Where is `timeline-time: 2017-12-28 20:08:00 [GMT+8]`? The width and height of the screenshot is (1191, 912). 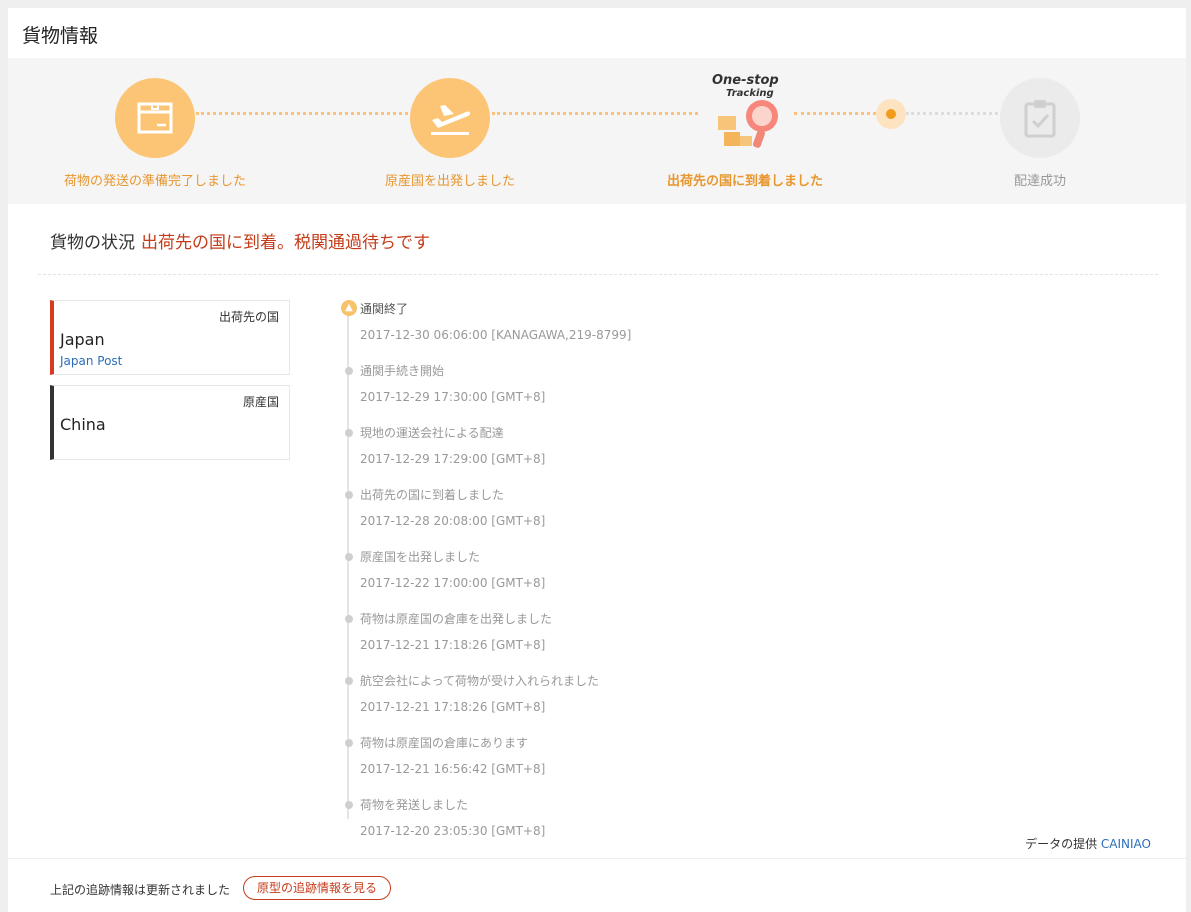 timeline-time: 2017-12-28 20:08:00 [GMT+8] is located at coordinates (453, 521).